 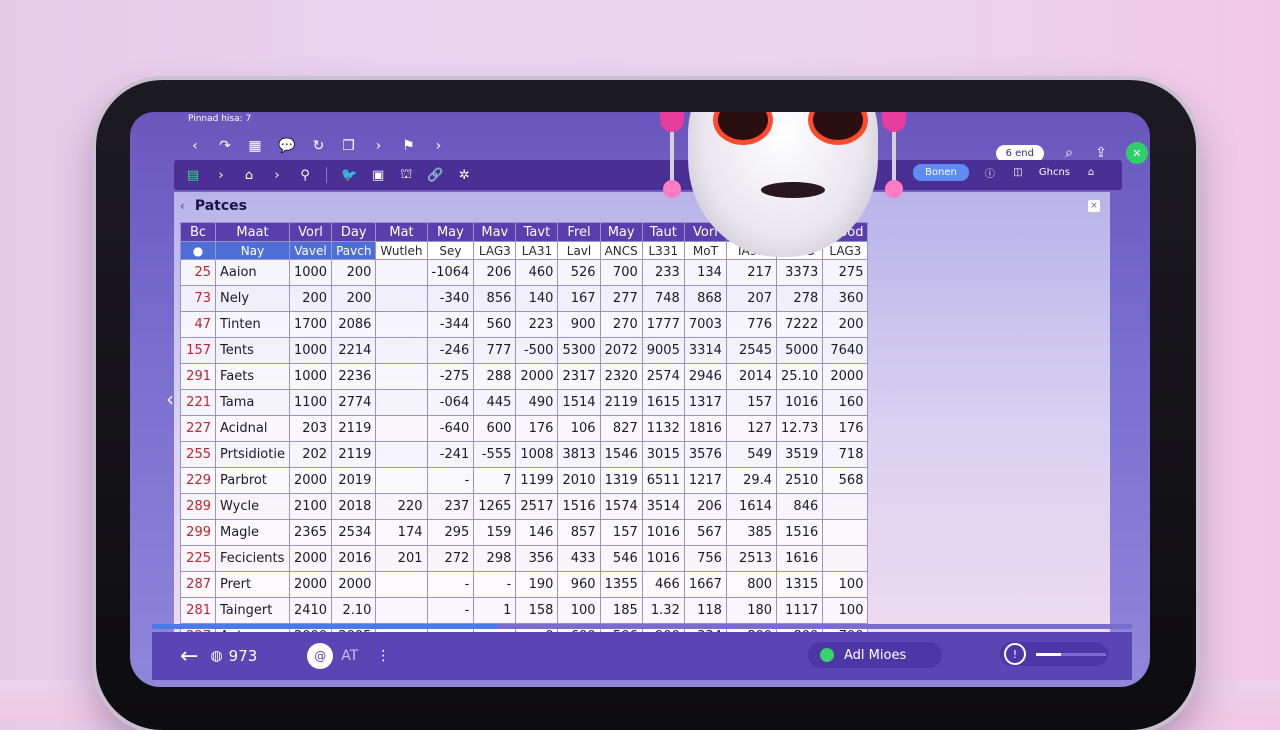 What do you see at coordinates (621, 428) in the screenshot?
I see `table-cell: 827` at bounding box center [621, 428].